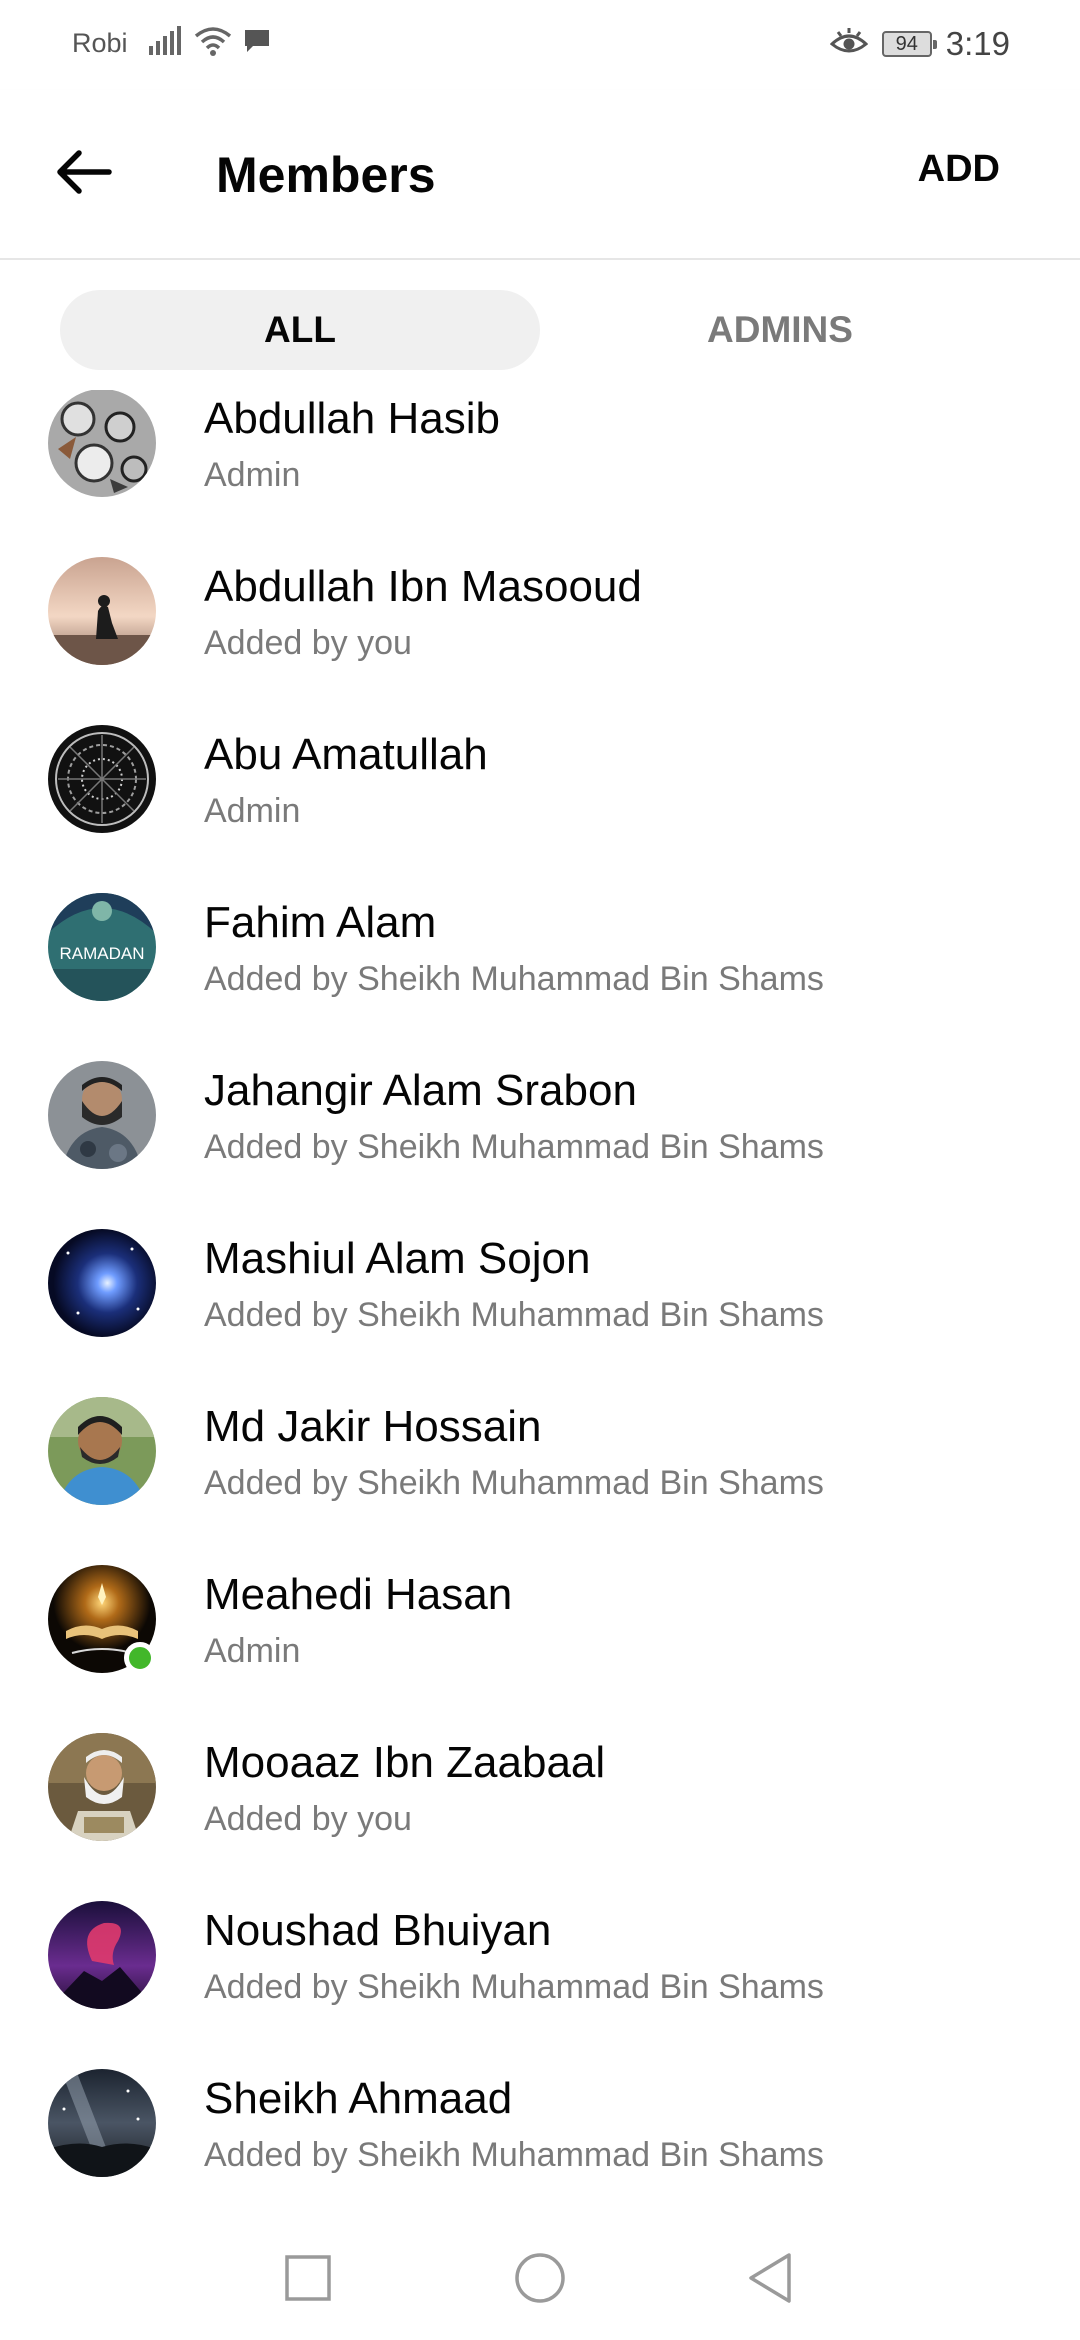  What do you see at coordinates (100, 43) in the screenshot?
I see `carrier-label: Robi` at bounding box center [100, 43].